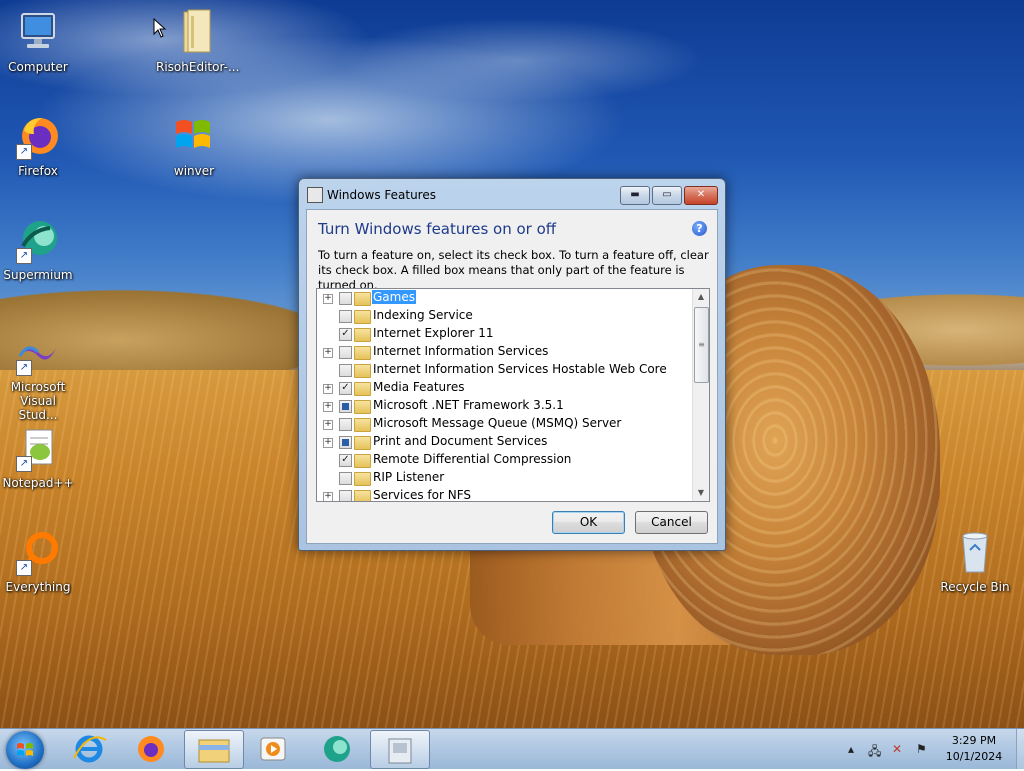  Describe the element at coordinates (974, 756) in the screenshot. I see `clock-date: 10/1/2024` at that location.